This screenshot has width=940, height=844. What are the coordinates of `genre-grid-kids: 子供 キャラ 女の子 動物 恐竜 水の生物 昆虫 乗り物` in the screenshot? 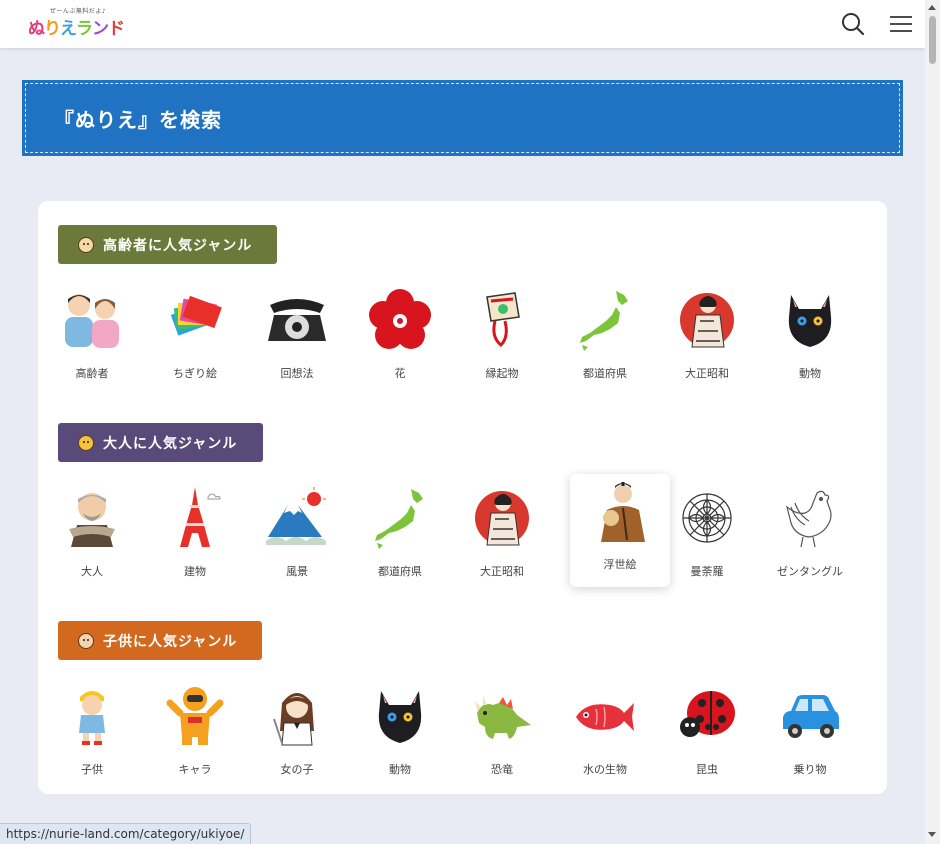 It's located at (452, 736).